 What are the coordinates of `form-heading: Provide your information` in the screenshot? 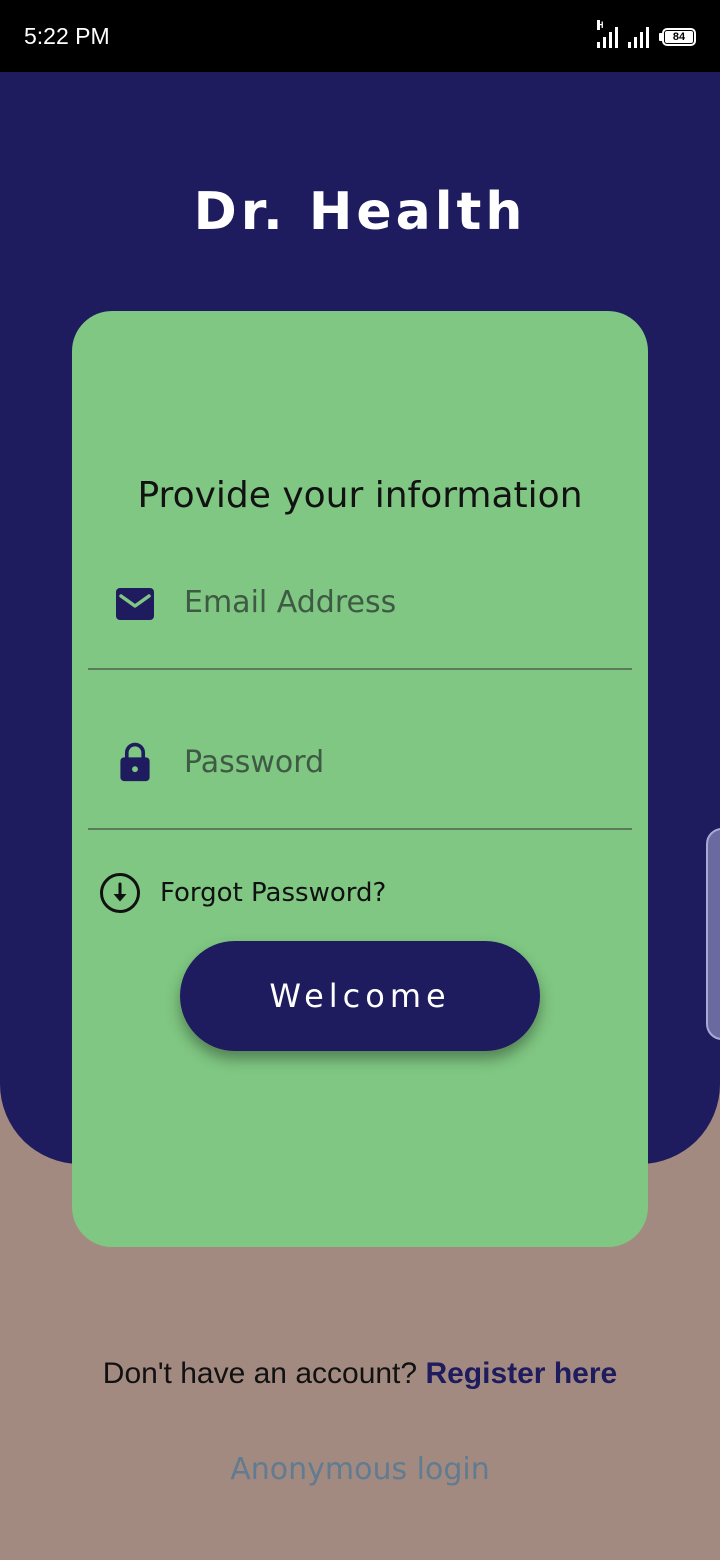 It's located at (360, 495).